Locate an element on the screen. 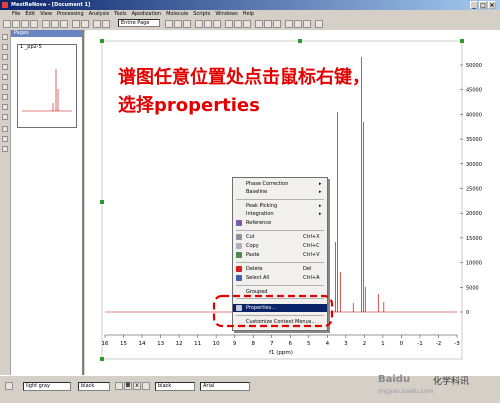 The width and height of the screenshot is (500, 403). fill-color-select: black is located at coordinates (94, 386).